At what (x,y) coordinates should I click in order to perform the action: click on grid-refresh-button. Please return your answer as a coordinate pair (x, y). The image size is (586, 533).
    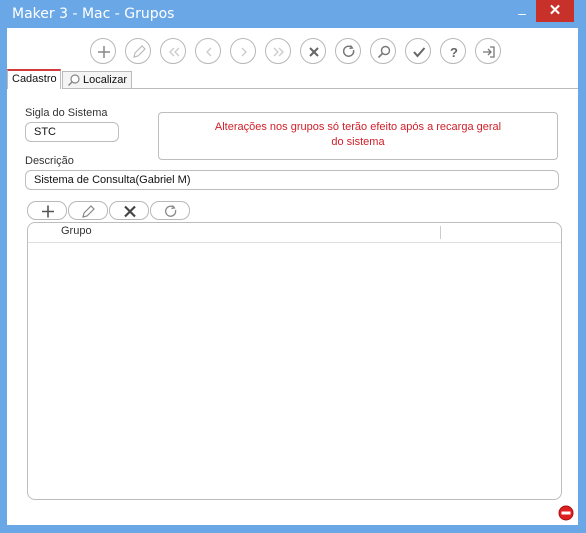
    Looking at the image, I should click on (170, 210).